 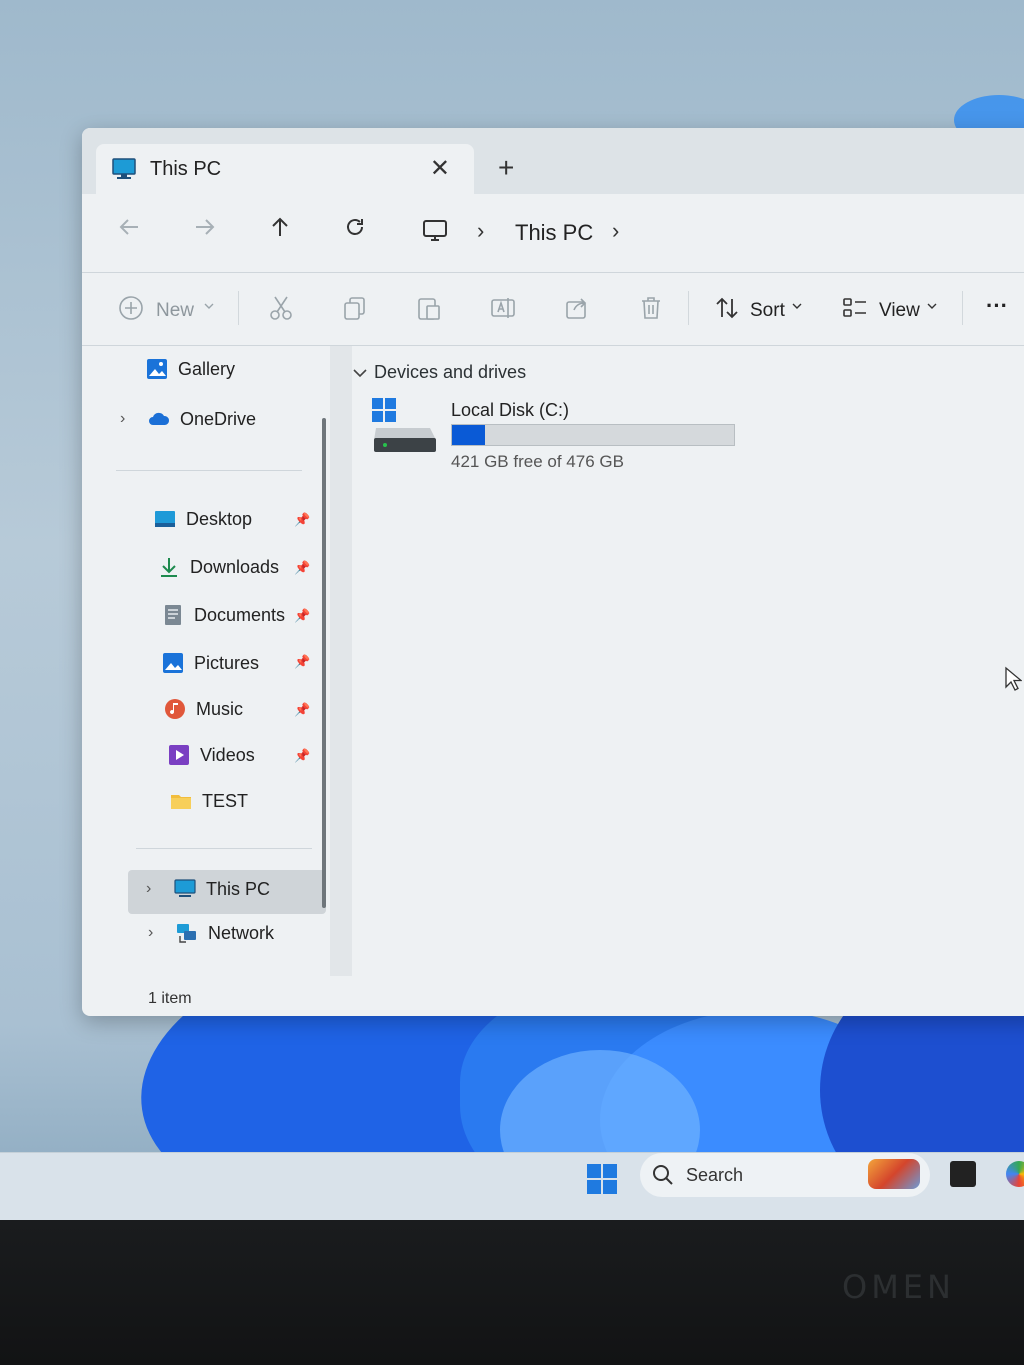 What do you see at coordinates (1013, 678) in the screenshot?
I see `mouse-pointer-icon` at bounding box center [1013, 678].